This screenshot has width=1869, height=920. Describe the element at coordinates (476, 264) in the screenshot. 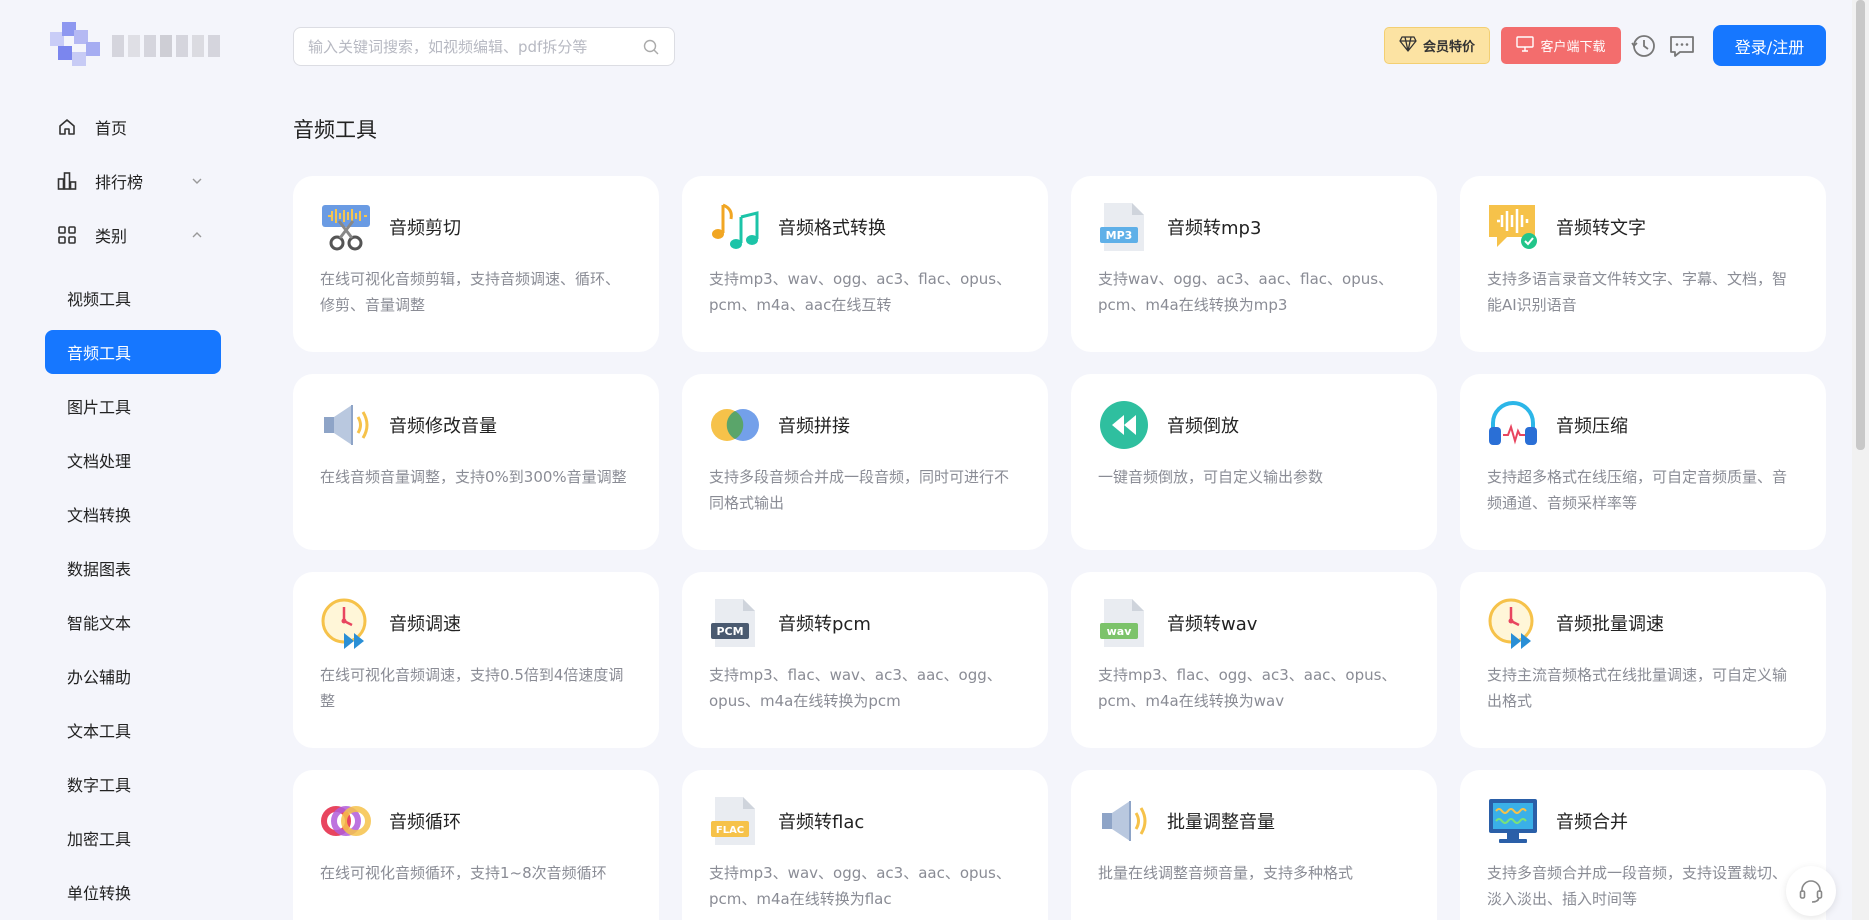

I see `tool-card-audio-cut: 音频剪切 在线可视化音频剪辑，支持音频调速、循环、修剪、音量调整` at that location.